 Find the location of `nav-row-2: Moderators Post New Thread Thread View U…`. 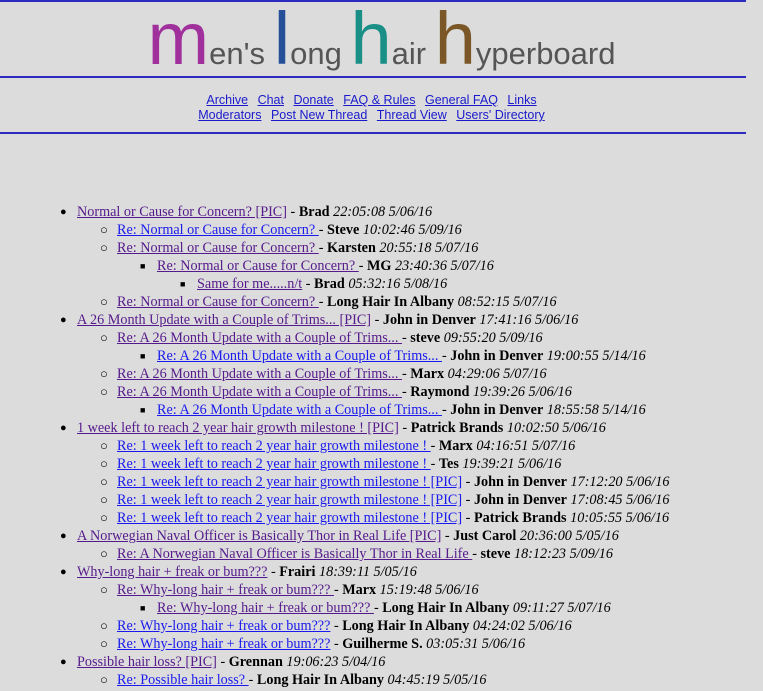

nav-row-2: Moderators Post New Thread Thread View U… is located at coordinates (371, 115).